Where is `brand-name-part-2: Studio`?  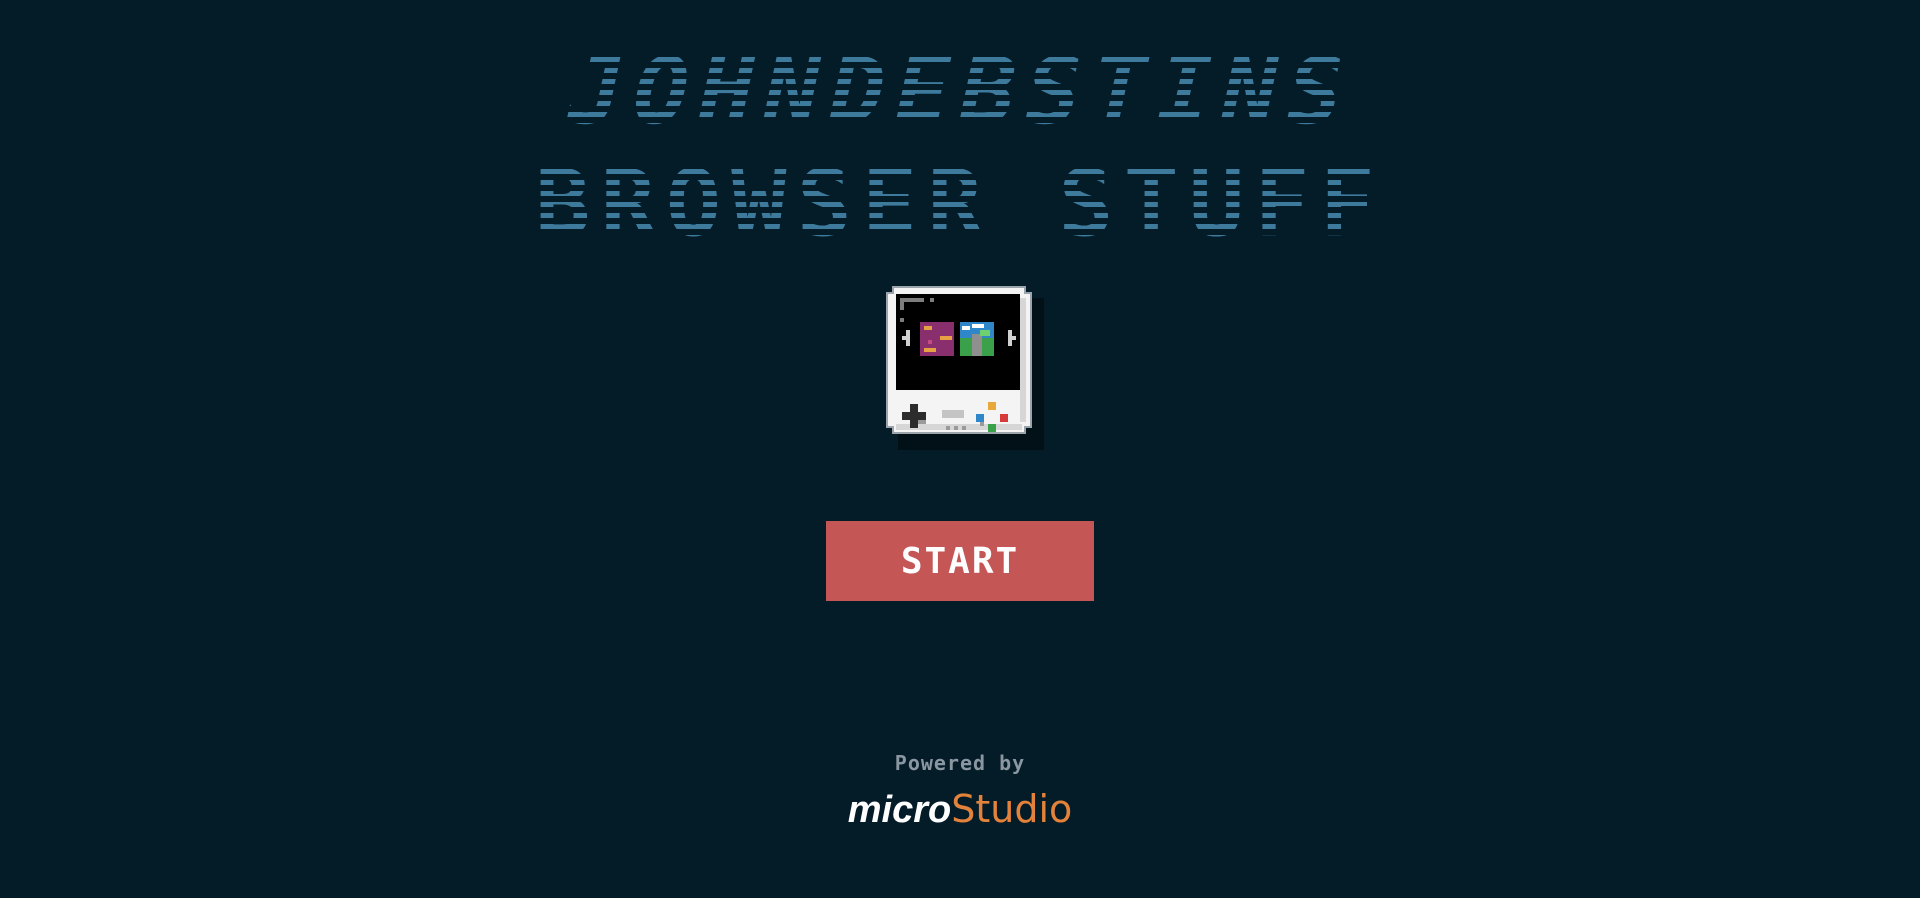
brand-name-part-2: Studio is located at coordinates (1012, 809).